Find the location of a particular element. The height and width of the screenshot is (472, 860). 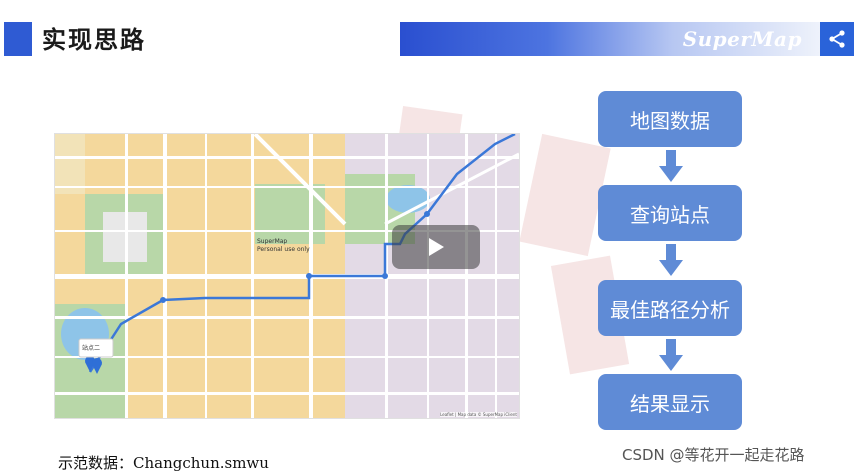

flow-step-best-path: 最佳路径分析 is located at coordinates (670, 308).